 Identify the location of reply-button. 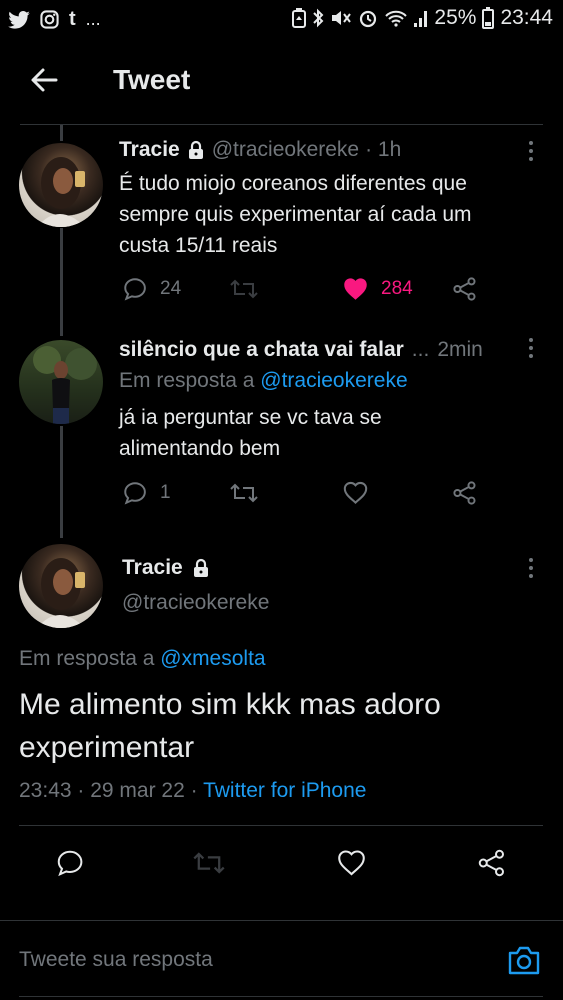
(70, 863).